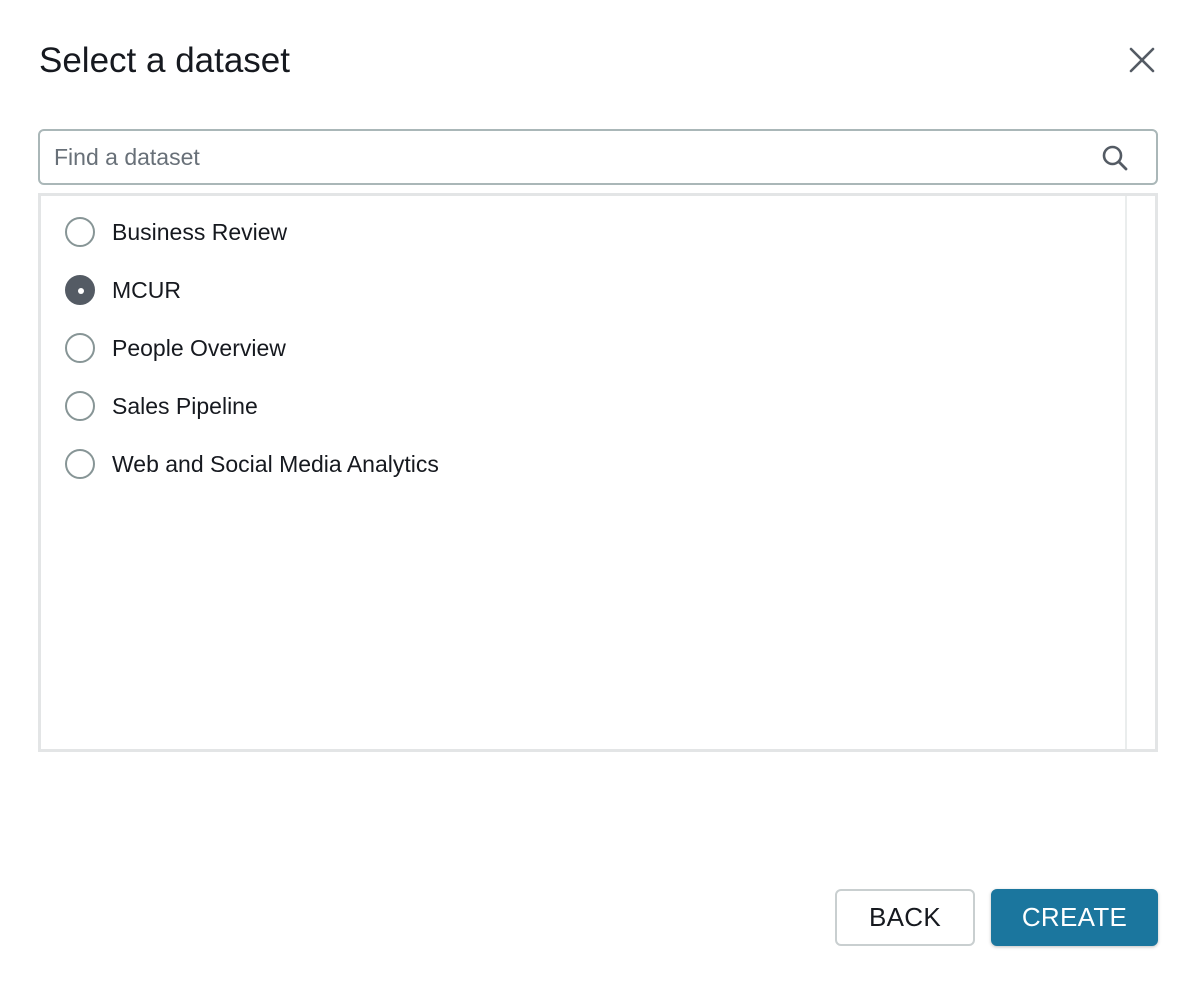  I want to click on search-input, so click(569, 157).